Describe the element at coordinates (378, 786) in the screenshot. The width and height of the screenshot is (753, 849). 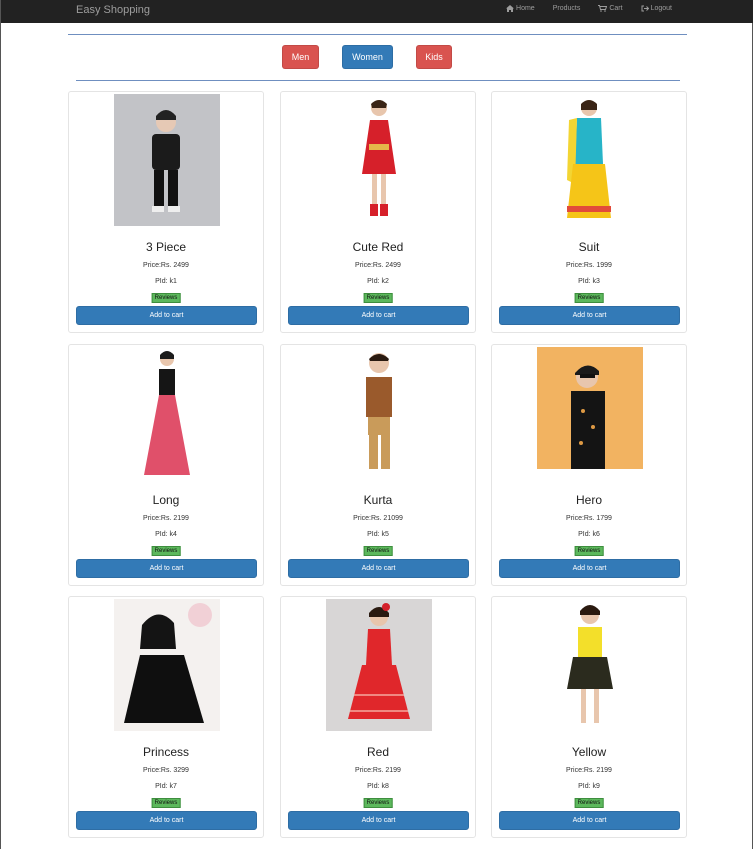
I see `product-id: PId: k8` at that location.